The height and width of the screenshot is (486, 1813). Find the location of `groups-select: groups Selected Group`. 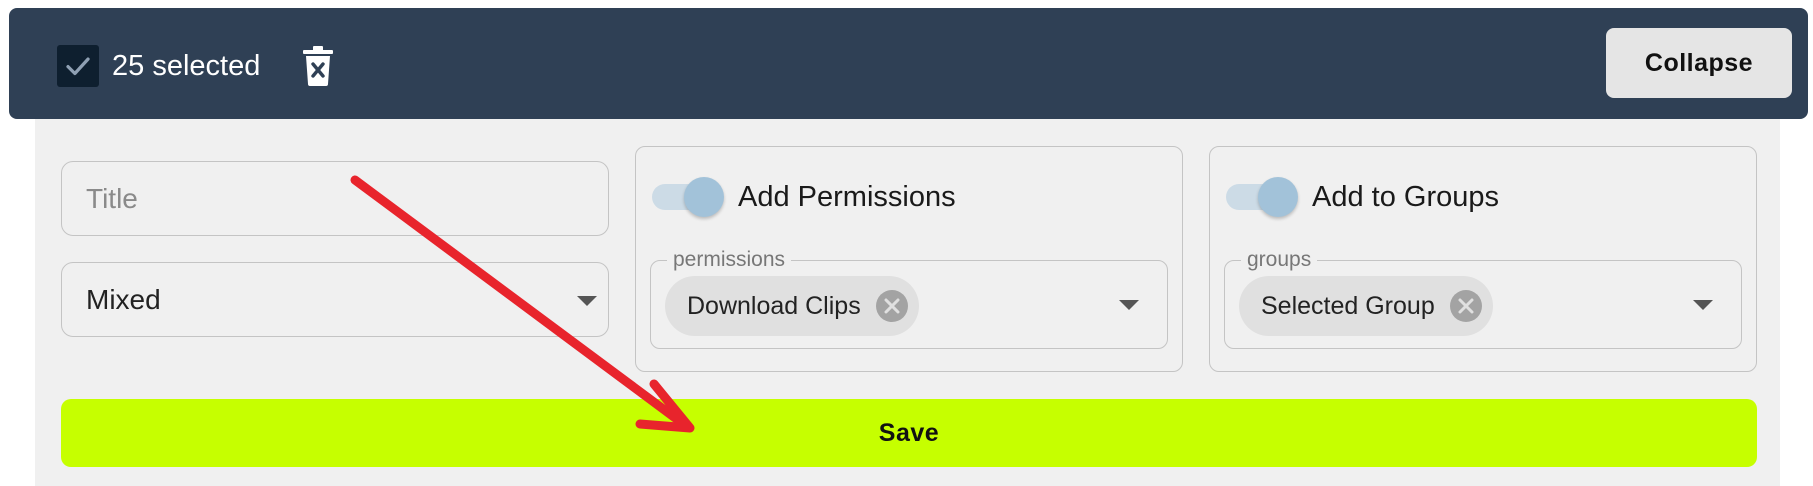

groups-select: groups Selected Group is located at coordinates (1483, 298).